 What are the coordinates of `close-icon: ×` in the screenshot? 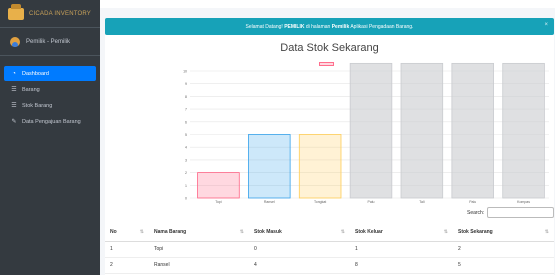 It's located at (546, 25).